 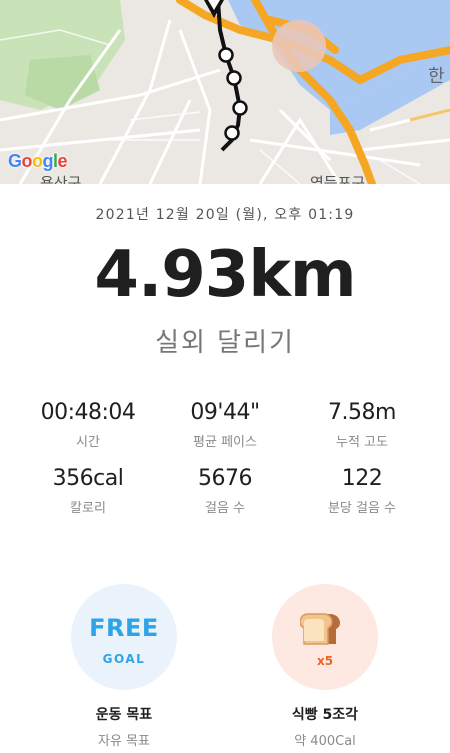 What do you see at coordinates (337, 179) in the screenshot?
I see `svg-text: 영등포구` at bounding box center [337, 179].